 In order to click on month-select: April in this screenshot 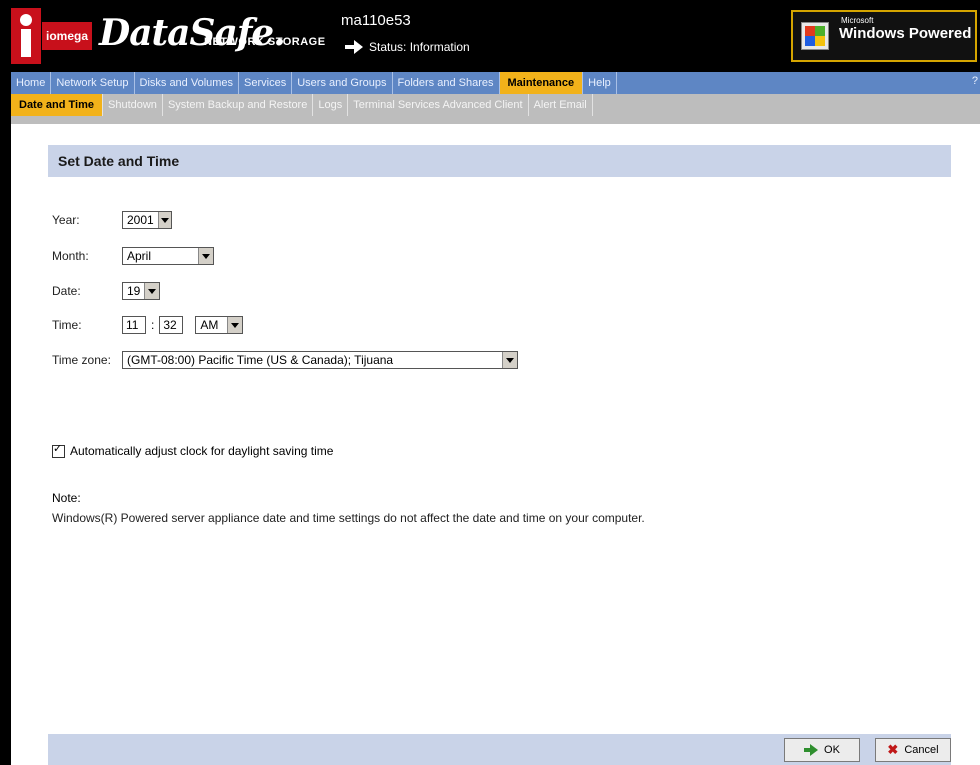, I will do `click(168, 256)`.